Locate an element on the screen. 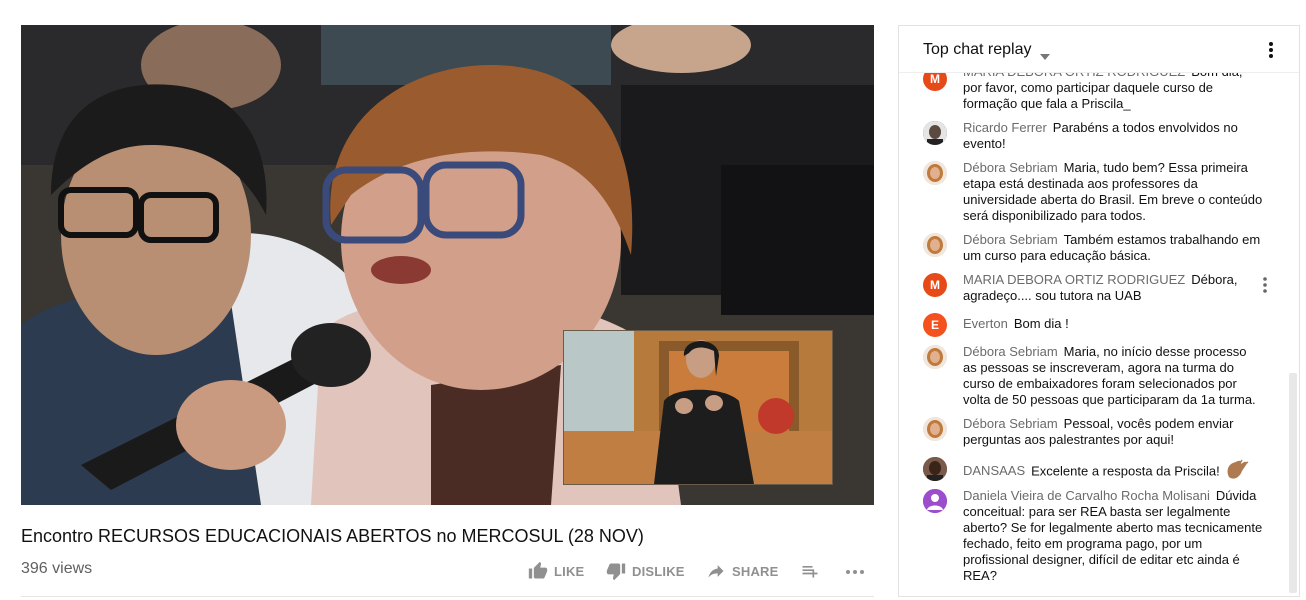 The width and height of the screenshot is (1306, 600). view-count: 396 views is located at coordinates (57, 568).